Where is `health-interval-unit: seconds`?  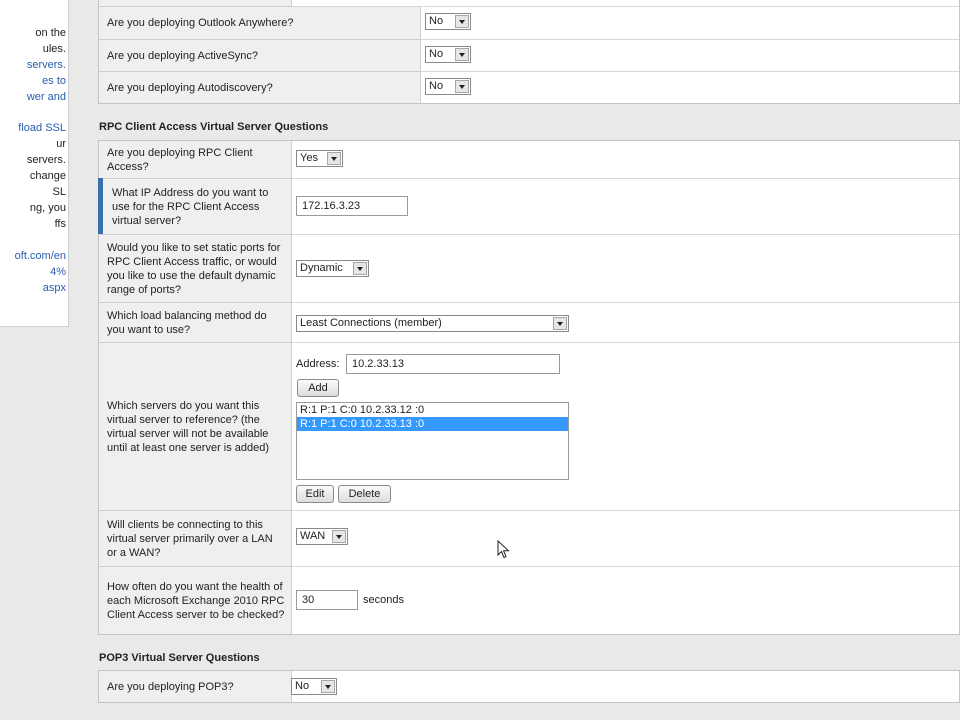
health-interval-unit: seconds is located at coordinates (383, 600).